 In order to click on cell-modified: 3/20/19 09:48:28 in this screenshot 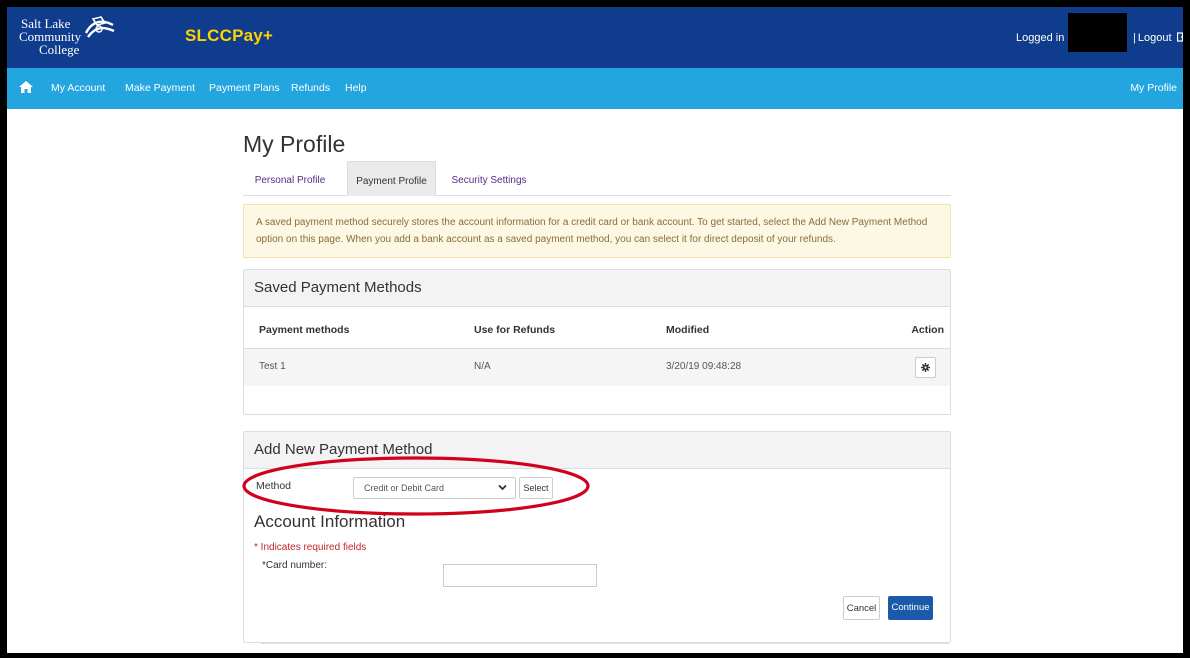, I will do `click(704, 366)`.